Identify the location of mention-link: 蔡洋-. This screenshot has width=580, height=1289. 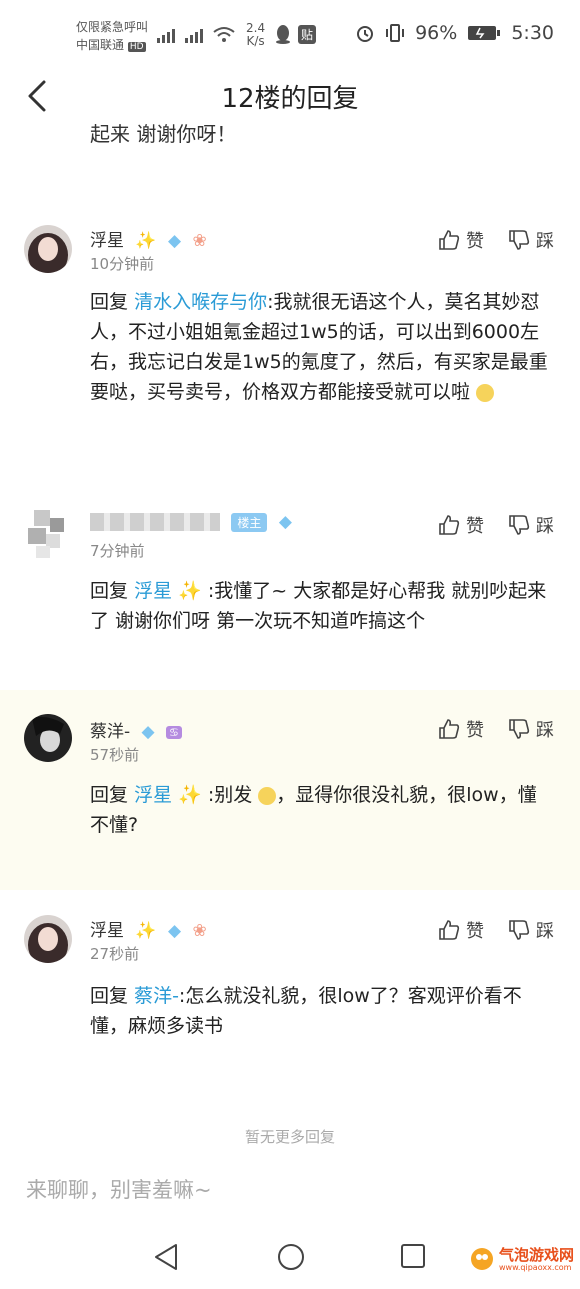
(156, 996).